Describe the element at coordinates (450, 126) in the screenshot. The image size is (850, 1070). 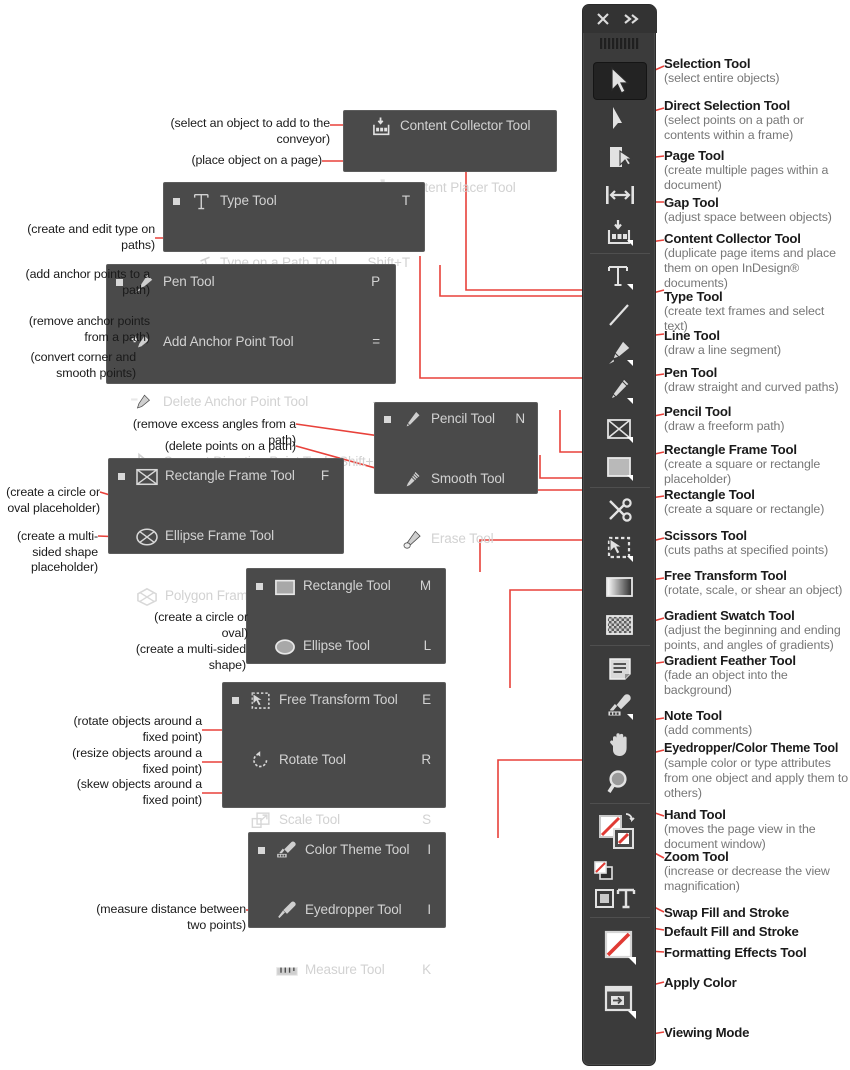
I see `flyout-row: Content Collector Tool` at that location.